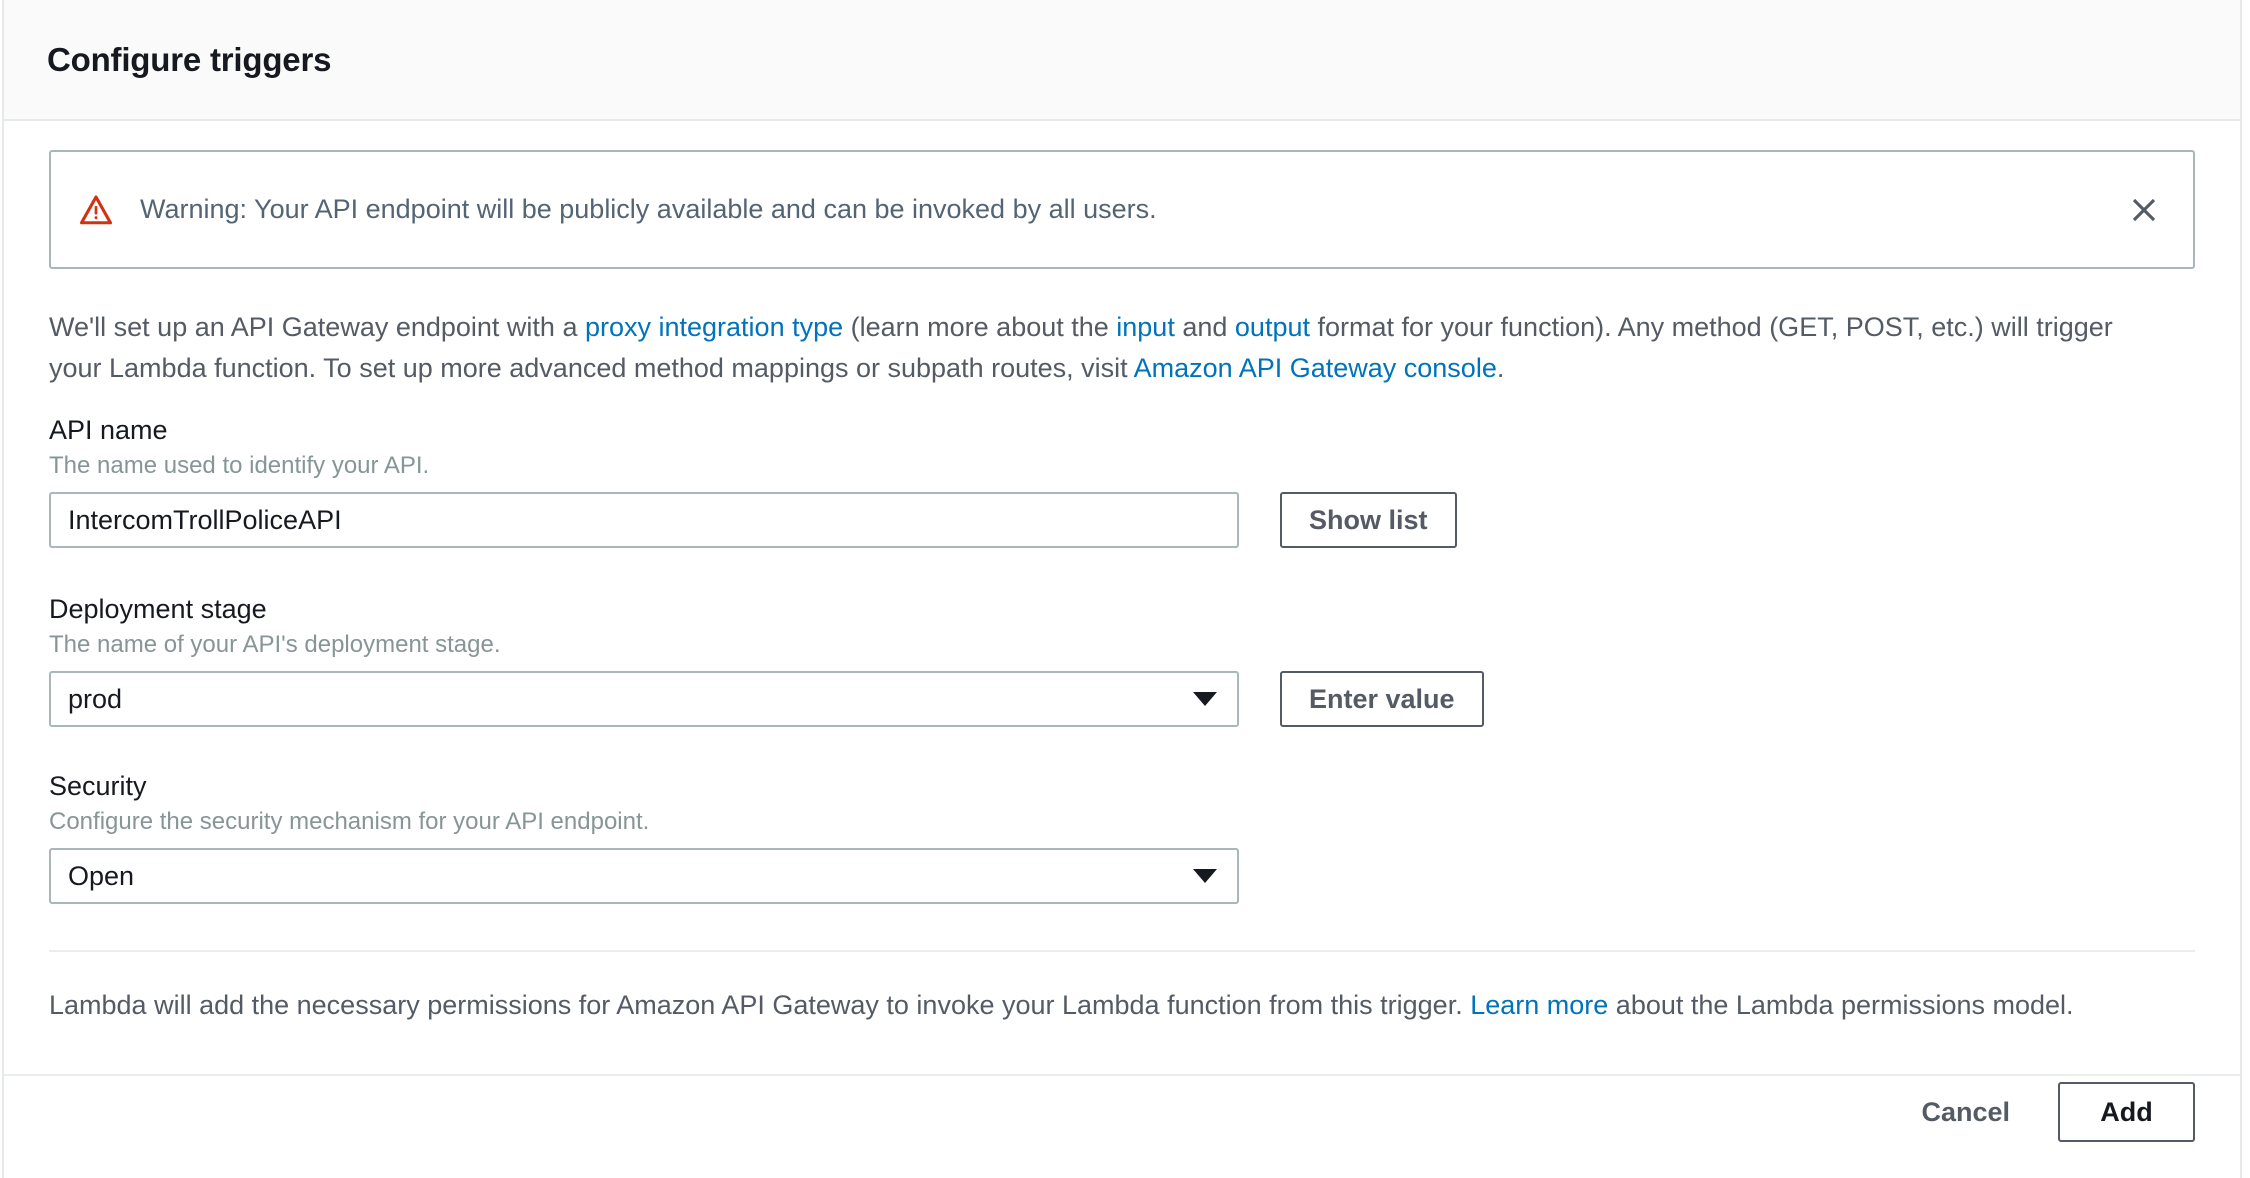 Image resolution: width=2250 pixels, height=1178 pixels. Describe the element at coordinates (95, 698) in the screenshot. I see `deployment-stage-value: prod` at that location.